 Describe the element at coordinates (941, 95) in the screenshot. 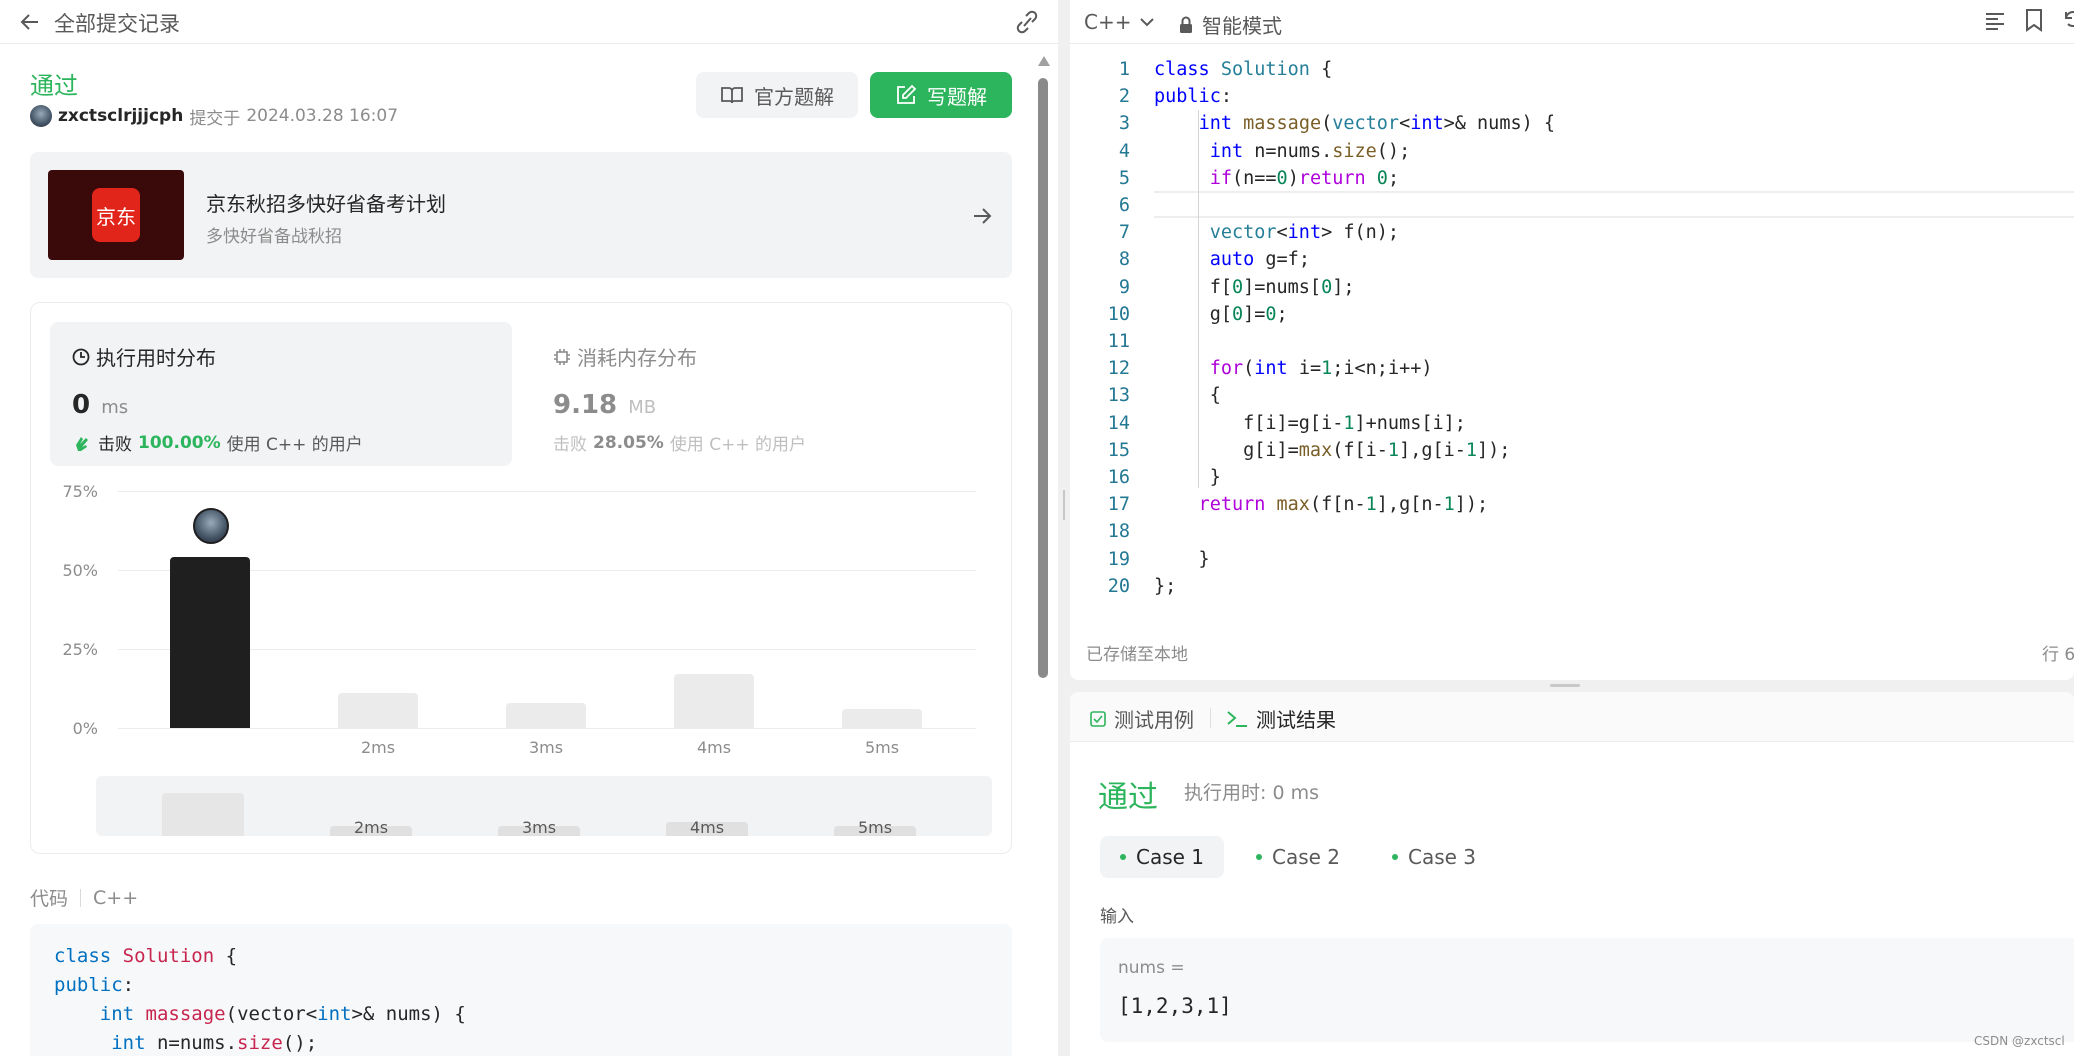

I see `write-solution-button: 写题解` at that location.